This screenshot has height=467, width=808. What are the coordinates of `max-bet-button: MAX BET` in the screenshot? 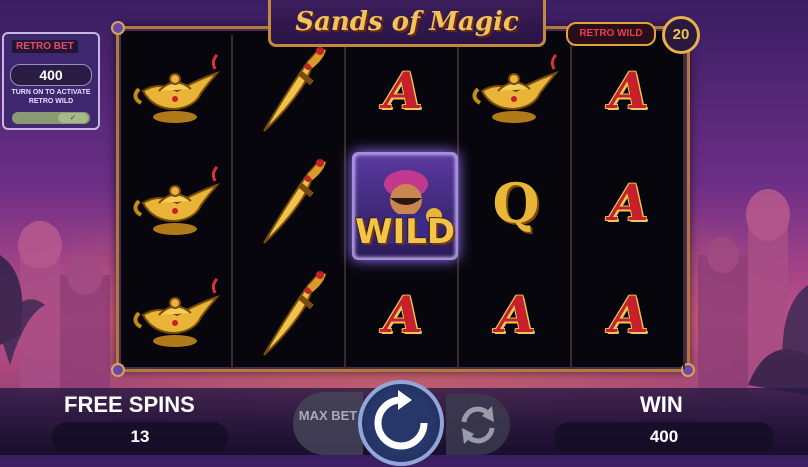 It's located at (328, 423).